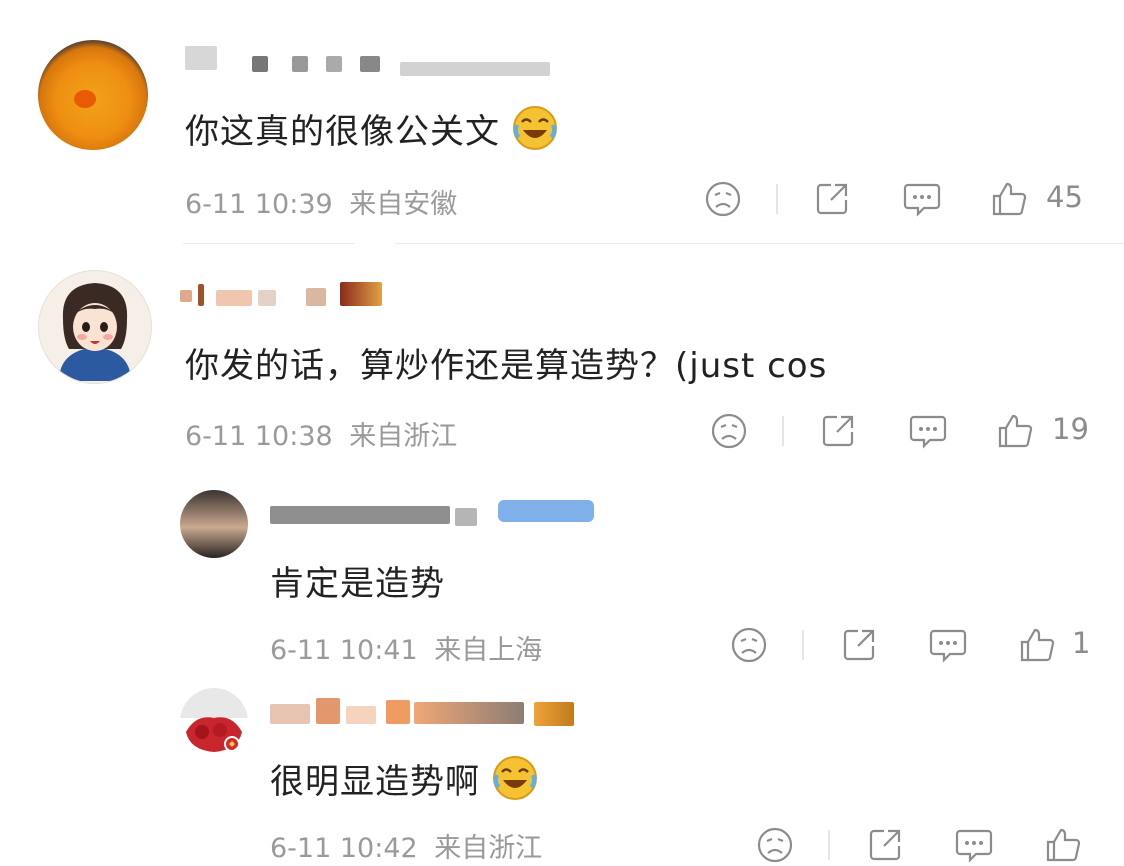 This screenshot has height=866, width=1124. Describe the element at coordinates (488, 650) in the screenshot. I see `comment-location: 来自上海` at that location.